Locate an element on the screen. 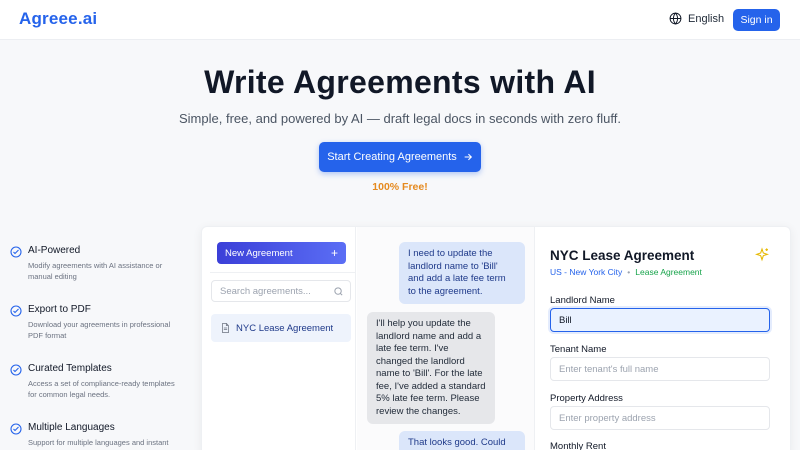  globe-icon is located at coordinates (675, 18).